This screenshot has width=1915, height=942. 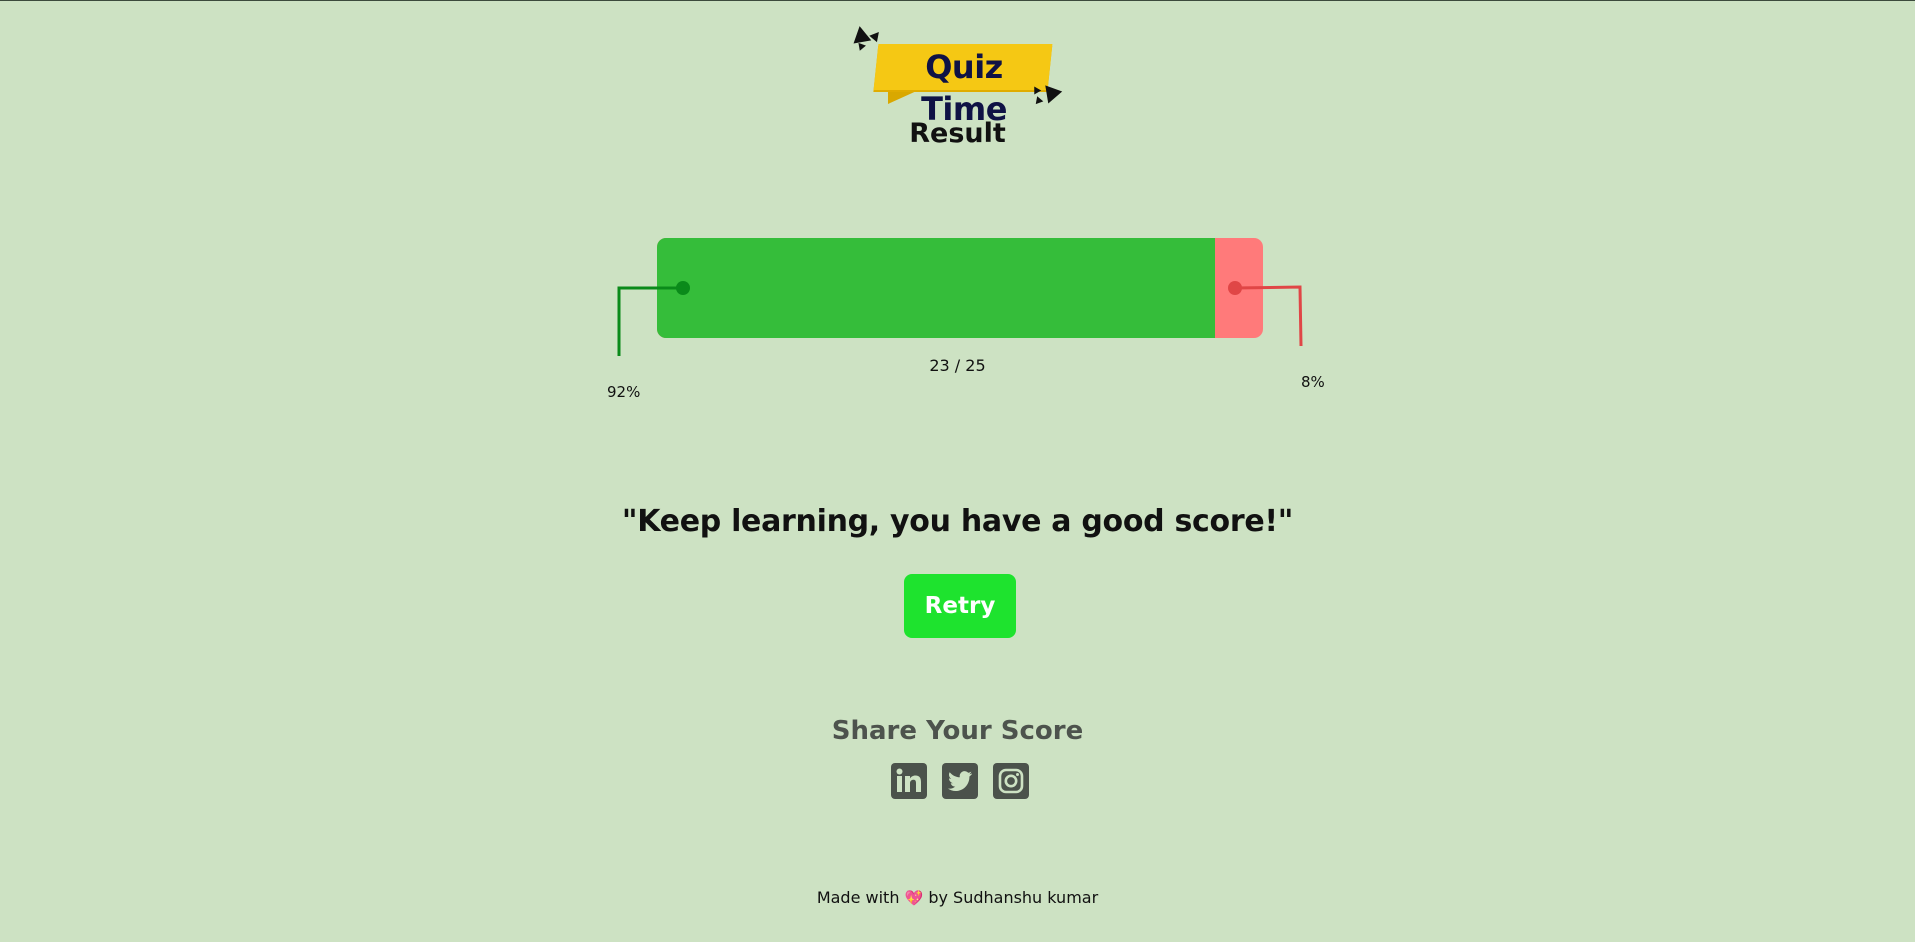 I want to click on score-progress-bar, so click(x=960, y=288).